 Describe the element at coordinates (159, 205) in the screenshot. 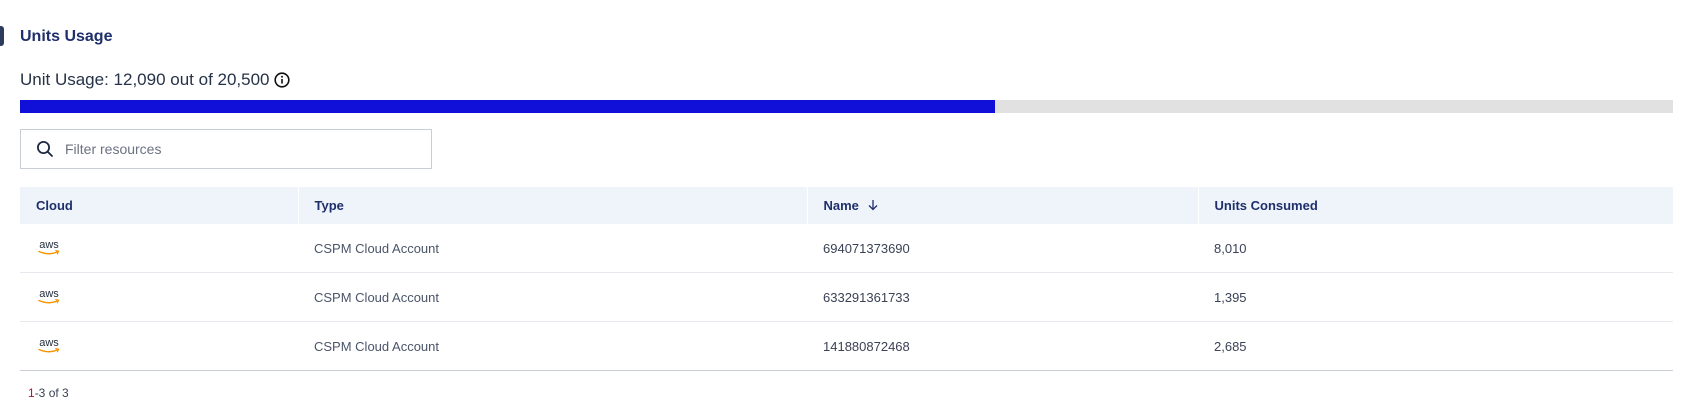

I see `column-header-cloud: Cloud` at that location.